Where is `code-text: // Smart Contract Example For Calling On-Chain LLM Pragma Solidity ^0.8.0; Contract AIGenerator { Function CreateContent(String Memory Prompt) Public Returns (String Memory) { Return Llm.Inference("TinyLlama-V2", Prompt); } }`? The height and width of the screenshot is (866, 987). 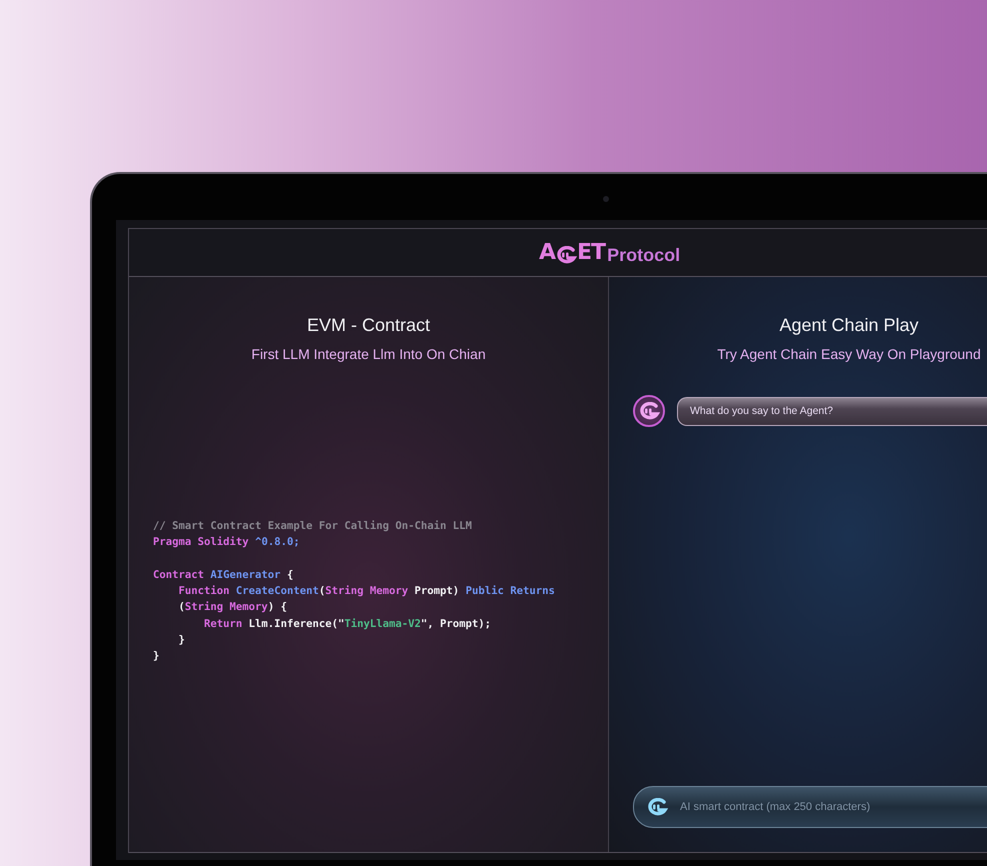 code-text: // Smart Contract Example For Calling On-Chain LLM Pragma Solidity ^0.8.0; Contract AIGenerator { Function CreateContent(String Memory Prompt) Public Returns (String Memory) { Return Llm.Inference("TinyLlama-V2", Prompt); } } is located at coordinates (354, 591).